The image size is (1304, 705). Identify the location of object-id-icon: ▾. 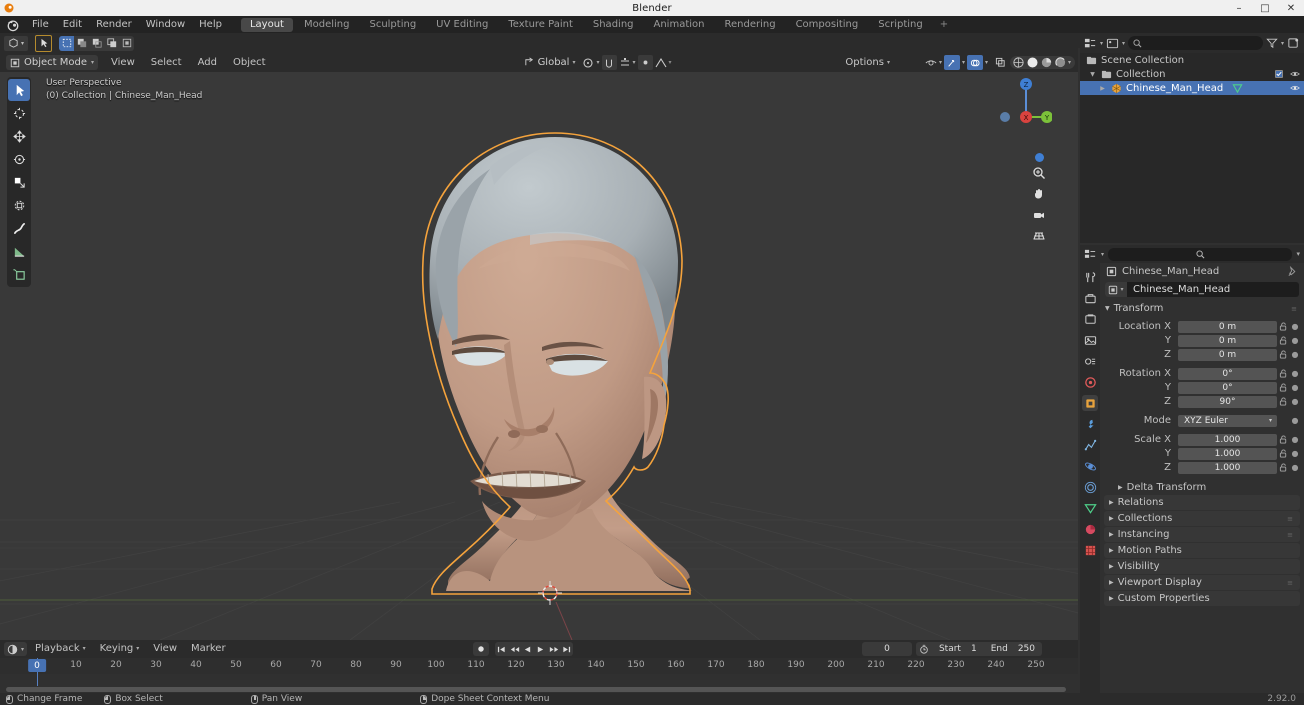
(1116, 289).